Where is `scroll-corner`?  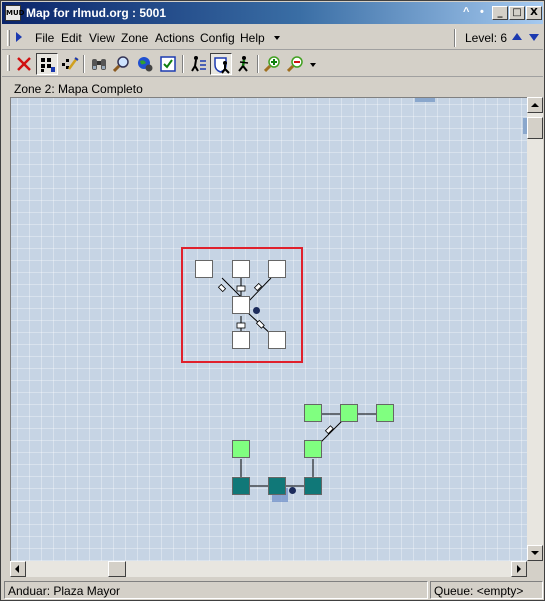
scroll-corner is located at coordinates (535, 569).